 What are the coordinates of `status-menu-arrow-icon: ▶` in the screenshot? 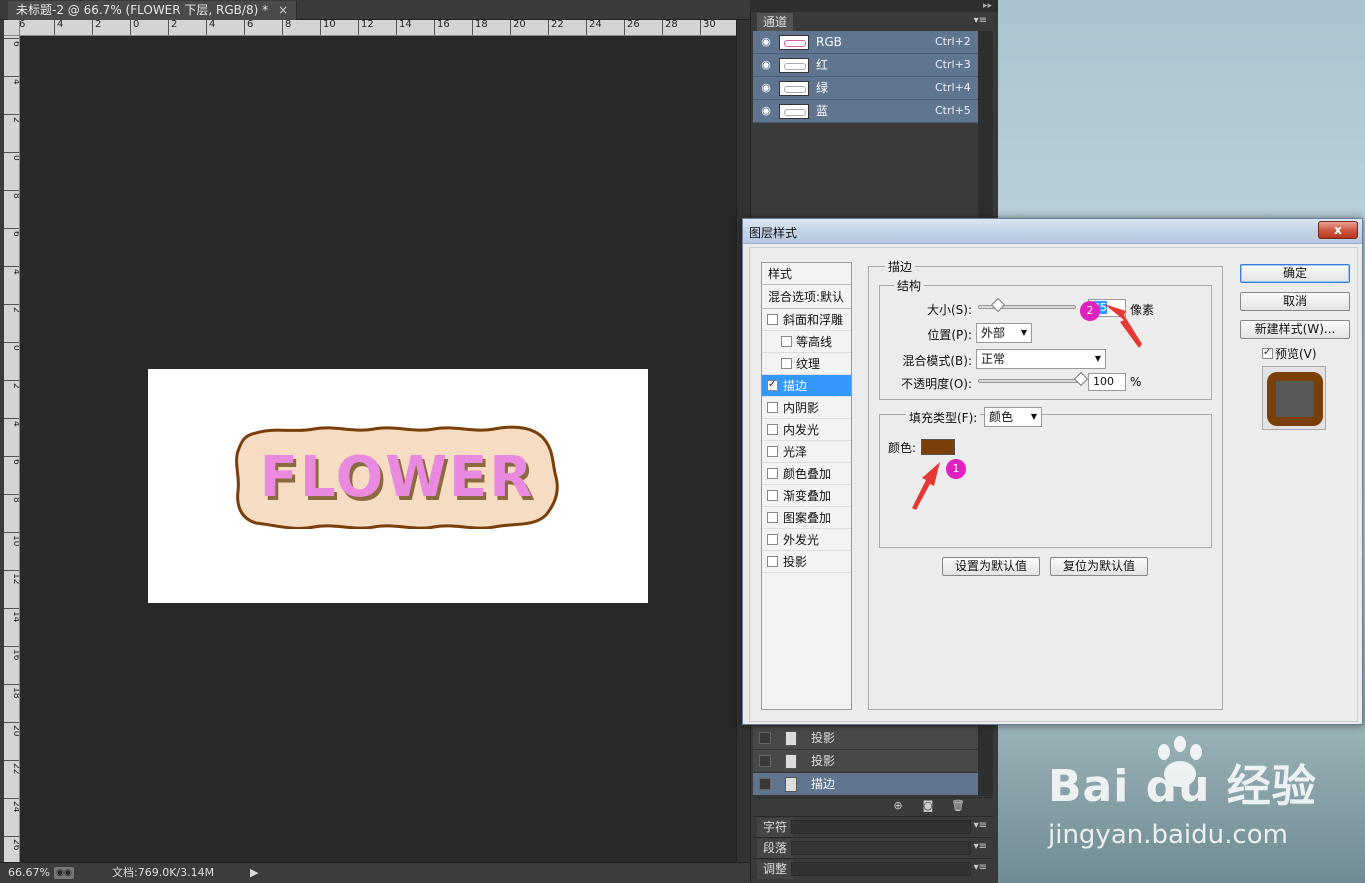 It's located at (254, 873).